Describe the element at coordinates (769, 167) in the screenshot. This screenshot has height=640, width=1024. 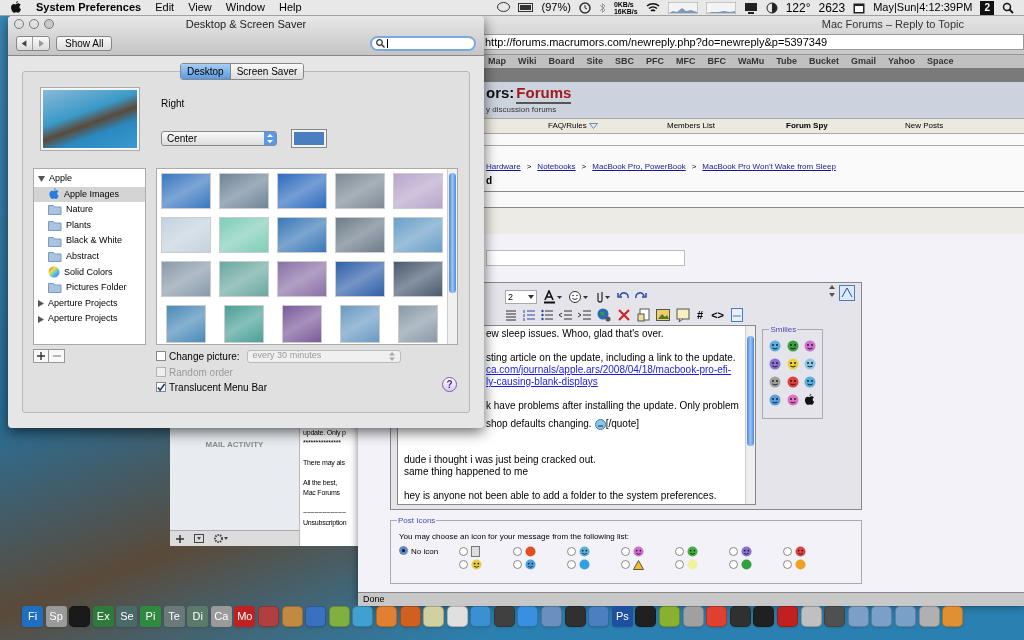
I see `breadcrumb-link: MacBook Pro Won't Wake from Sleep` at that location.